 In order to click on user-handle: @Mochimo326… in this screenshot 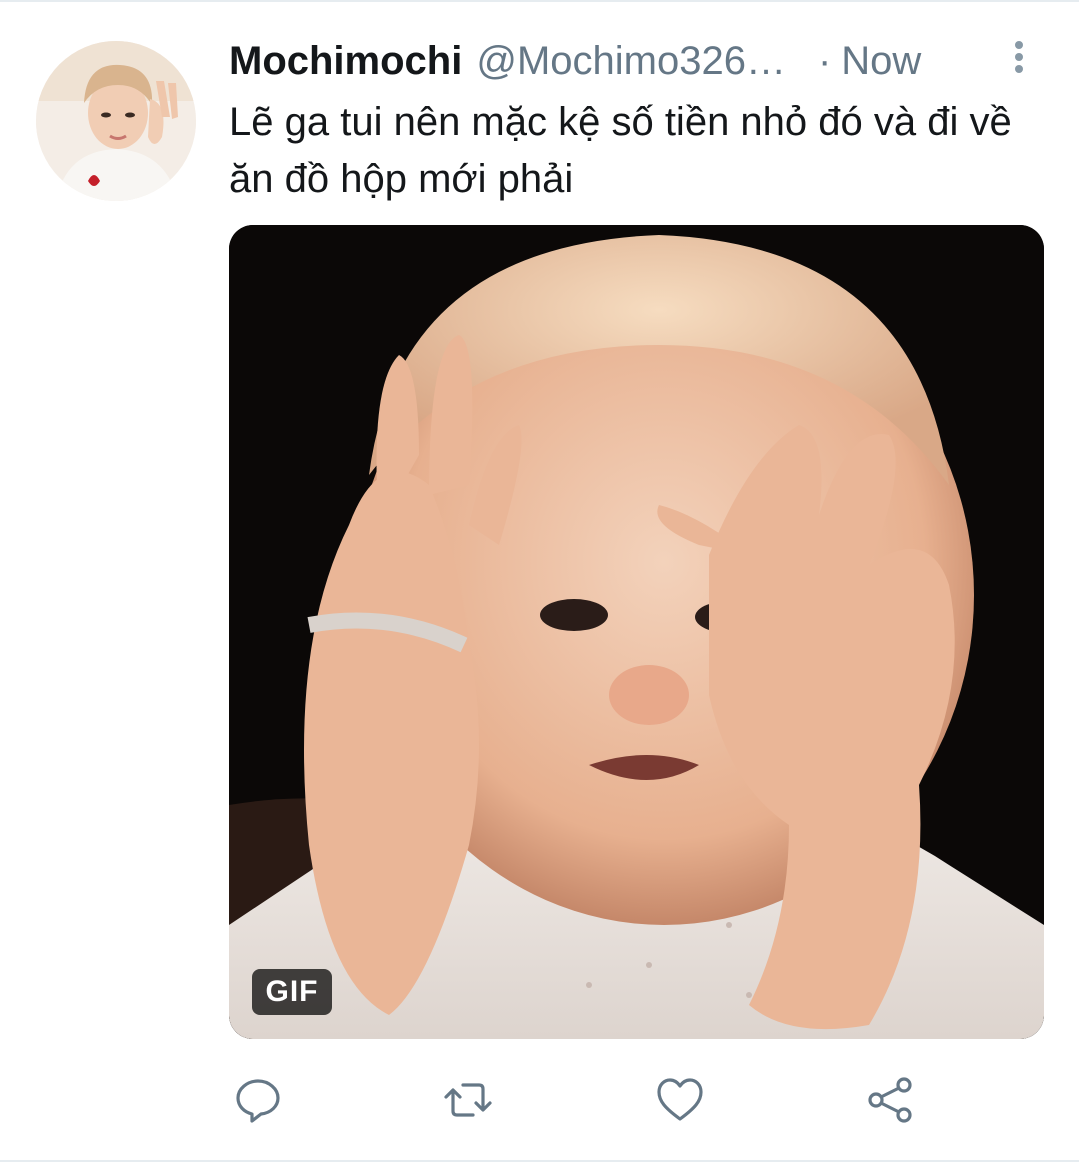, I will do `click(631, 61)`.